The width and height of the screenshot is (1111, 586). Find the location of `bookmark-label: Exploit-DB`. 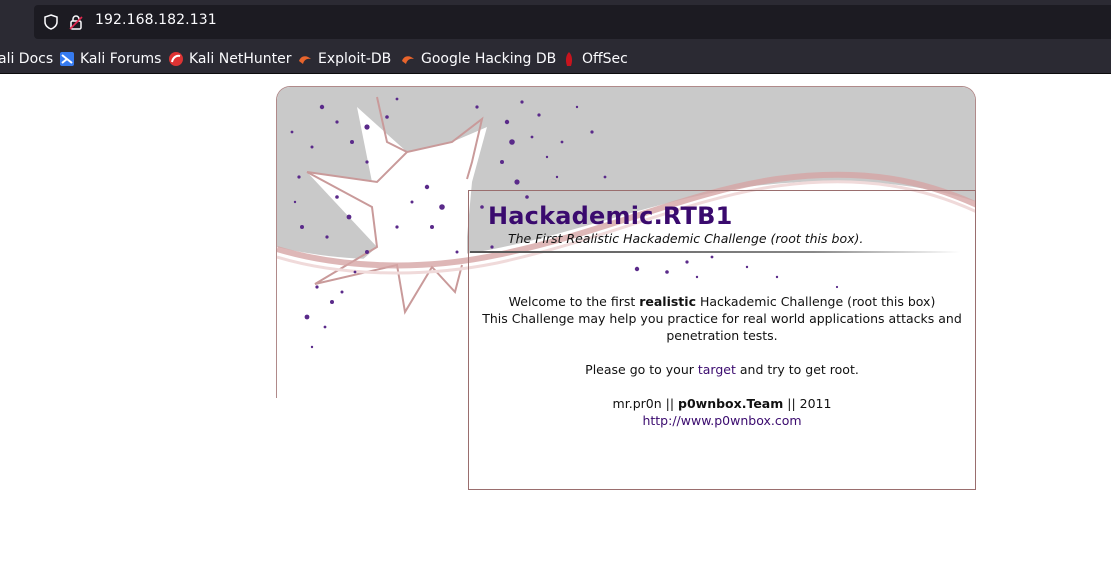

bookmark-label: Exploit-DB is located at coordinates (355, 59).